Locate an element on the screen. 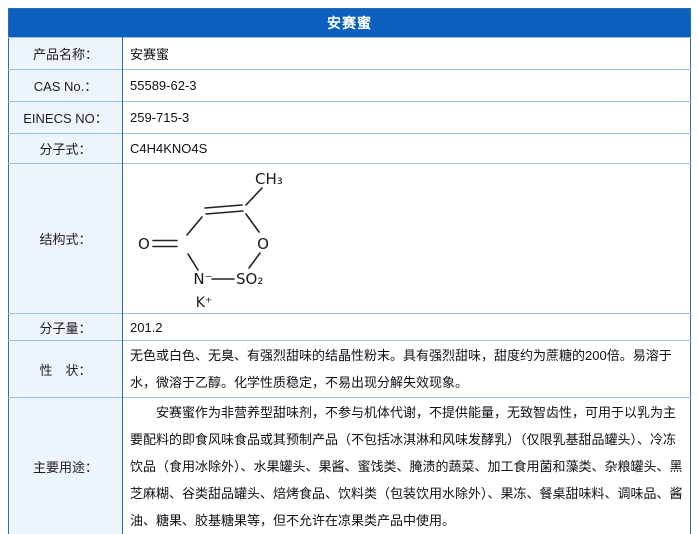 The image size is (698, 534). table-row-cas: CAS No.： 55589-62-3 is located at coordinates (349, 85).